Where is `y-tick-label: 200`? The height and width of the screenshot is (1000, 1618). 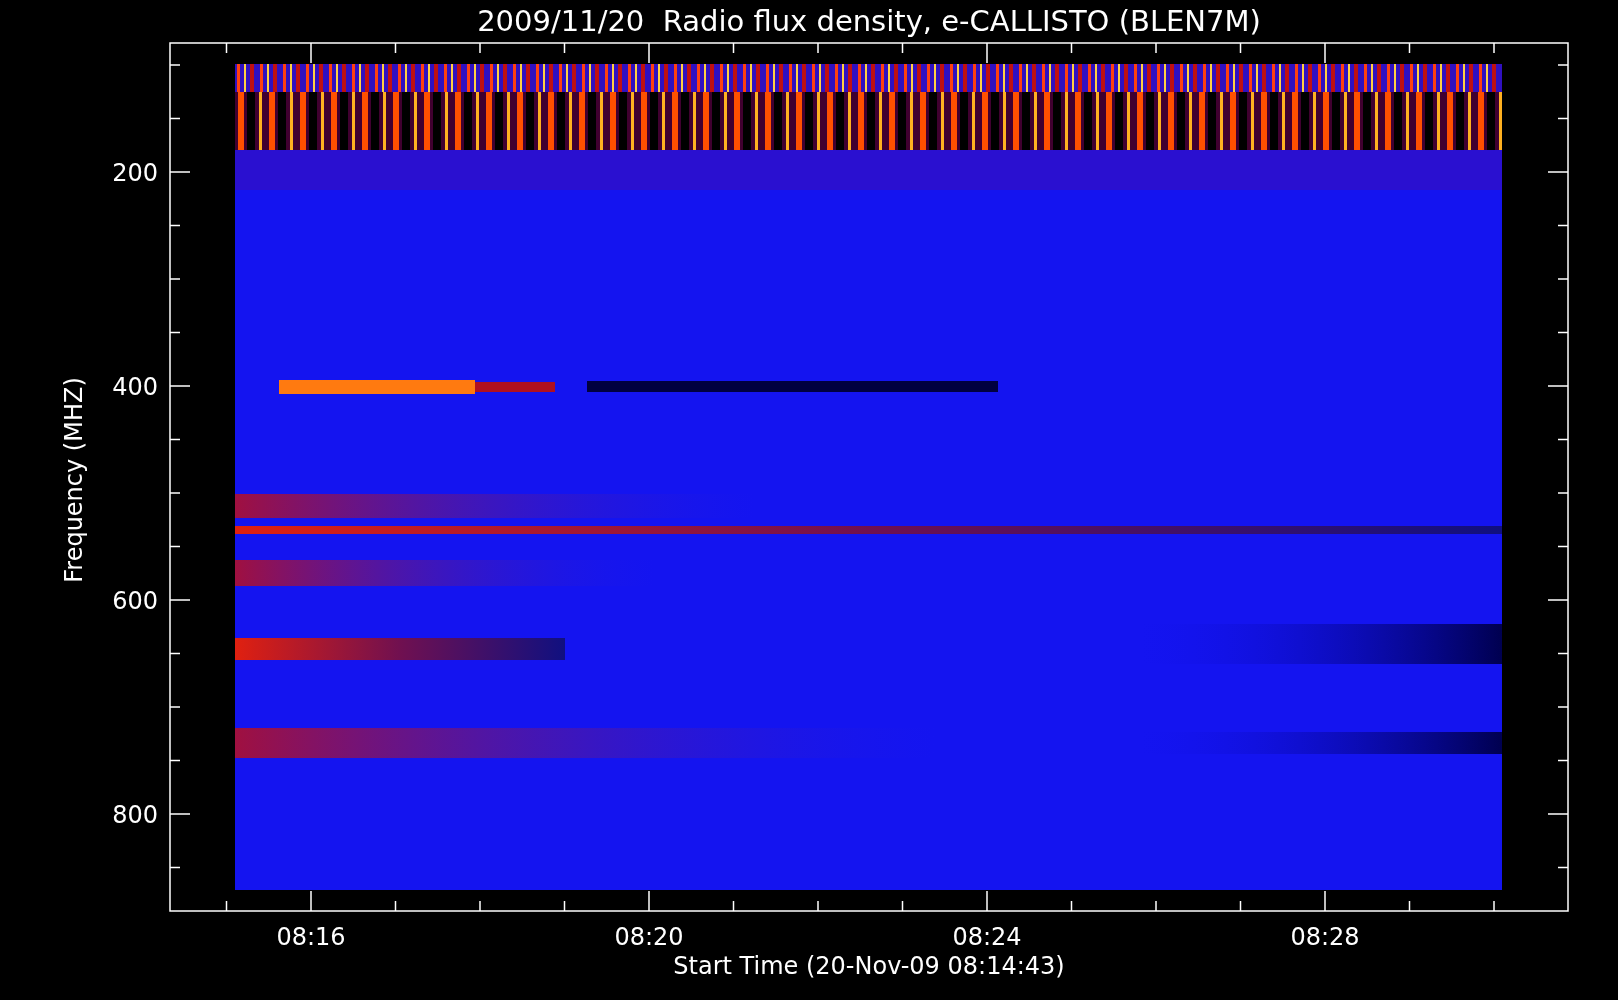
y-tick-label: 200 is located at coordinates (135, 173).